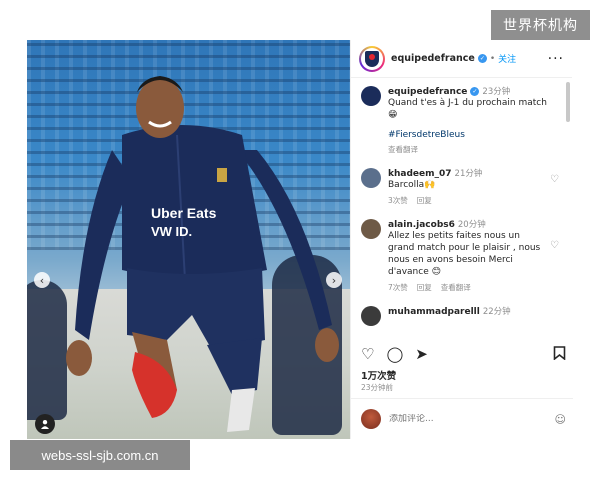 This screenshot has height=480, width=600. I want to click on comment-username: muhammadparelll, so click(434, 312).